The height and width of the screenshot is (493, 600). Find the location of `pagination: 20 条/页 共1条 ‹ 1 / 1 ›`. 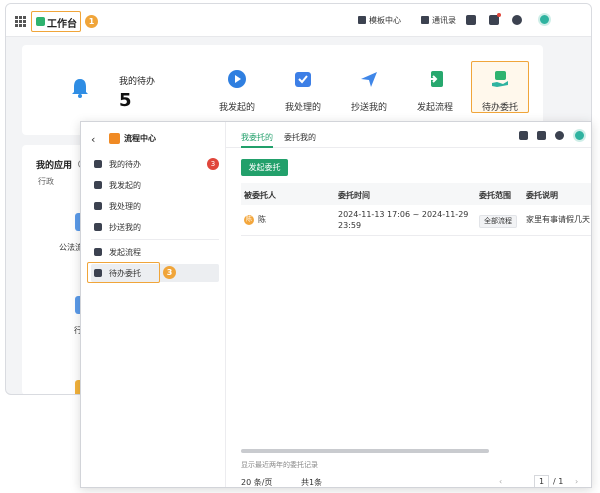

pagination: 20 条/页 共1条 ‹ 1 / 1 › is located at coordinates (416, 481).